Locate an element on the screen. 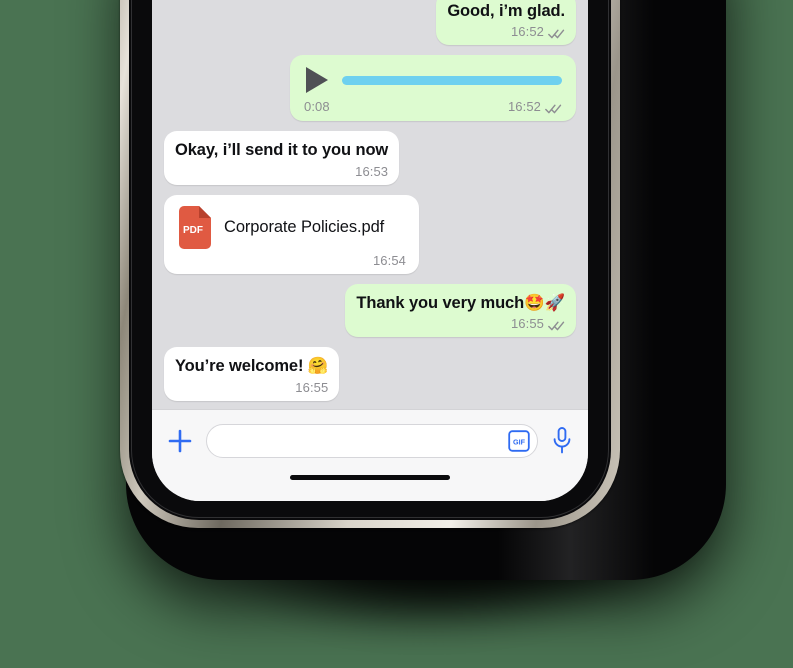  audio-progress-bar is located at coordinates (452, 80).